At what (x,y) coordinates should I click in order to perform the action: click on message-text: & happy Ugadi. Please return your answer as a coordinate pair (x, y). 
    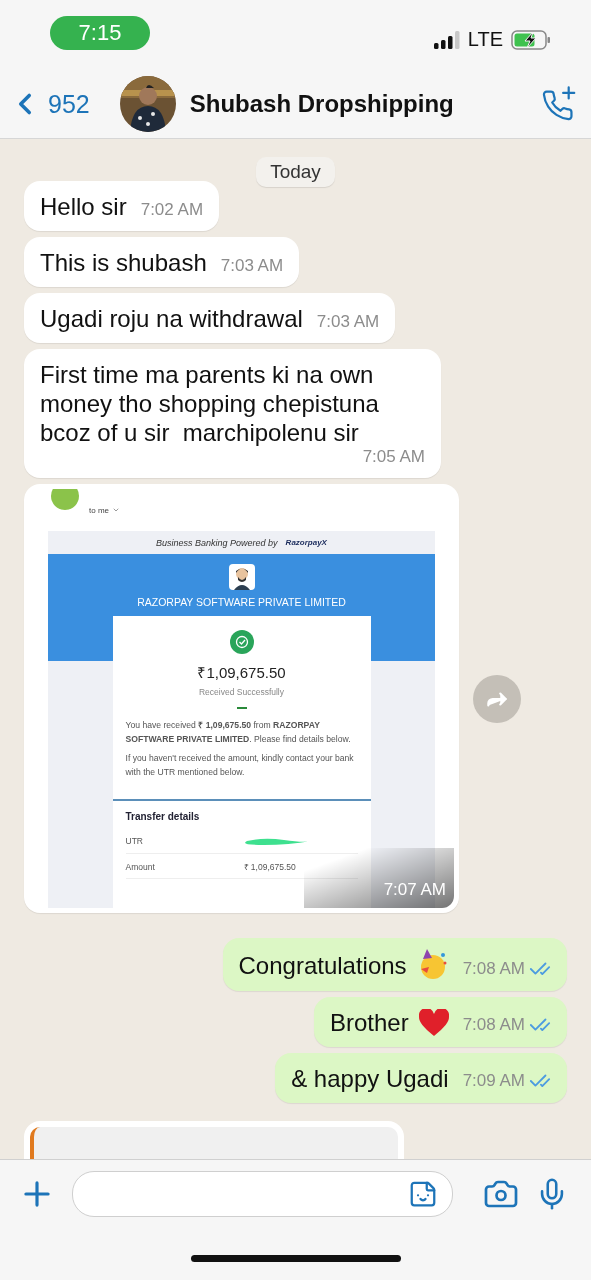
    Looking at the image, I should click on (370, 1079).